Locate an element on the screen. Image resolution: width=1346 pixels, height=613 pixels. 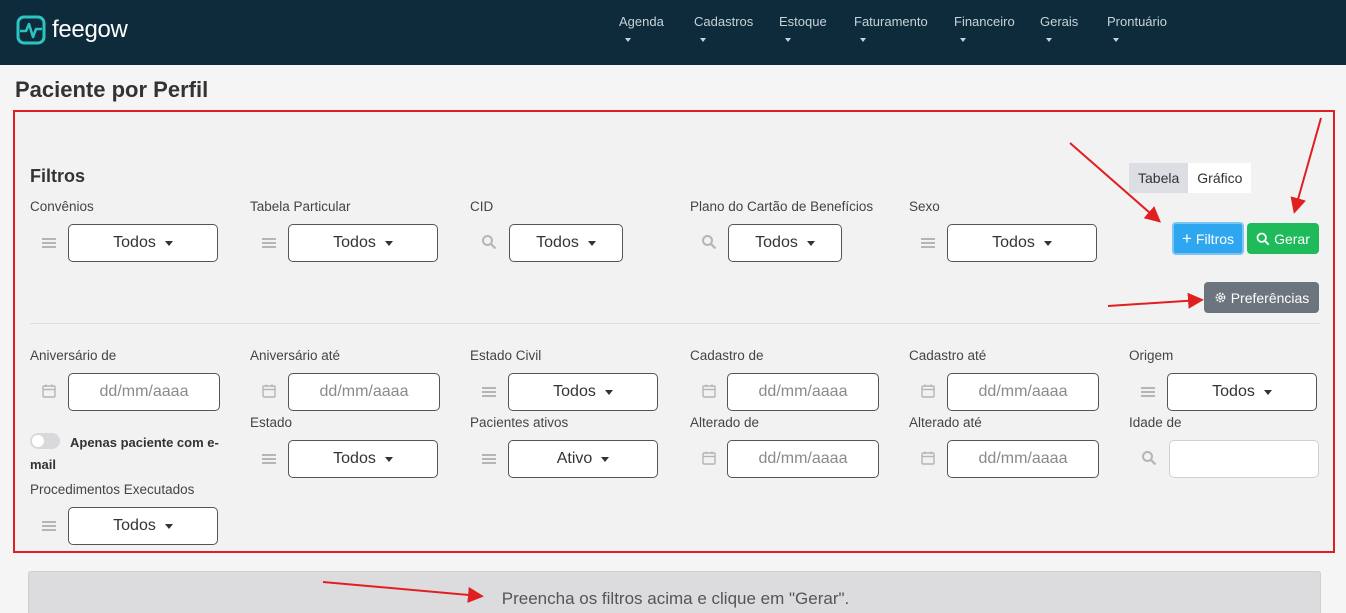
filters-title: Filtros is located at coordinates (58, 176).